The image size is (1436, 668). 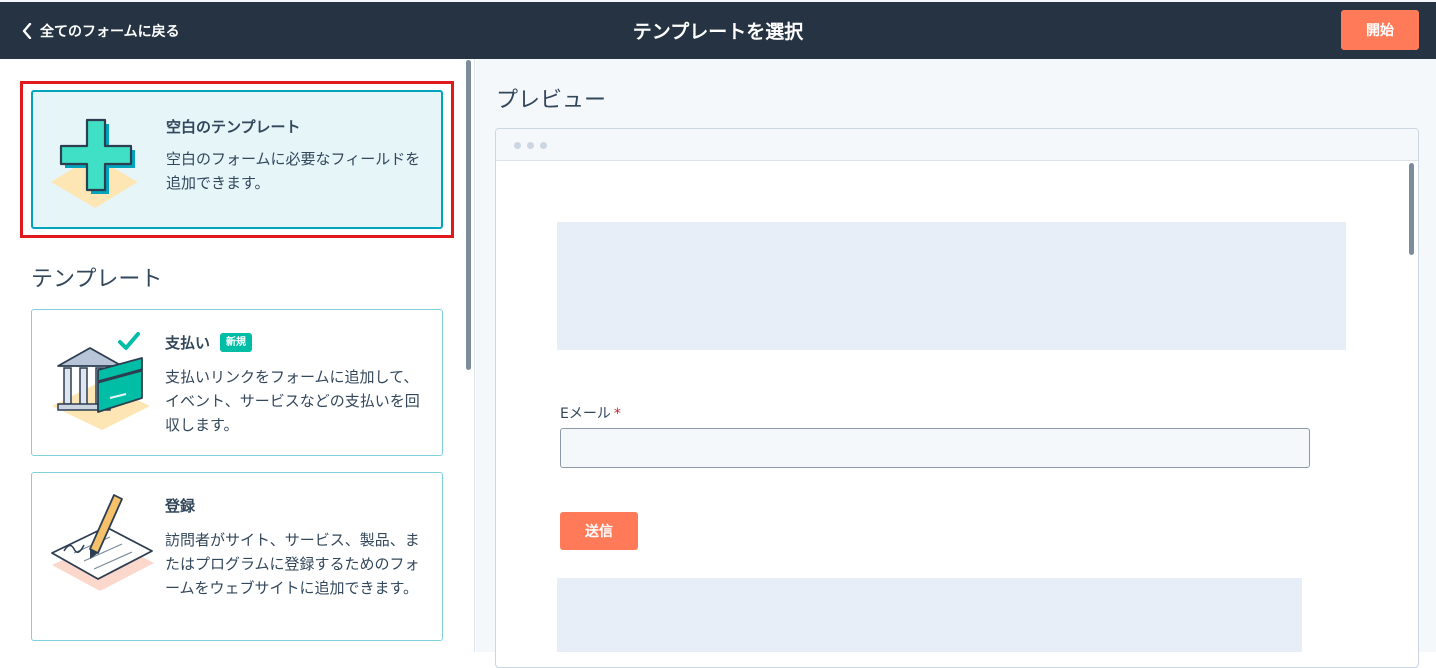 I want to click on footer-placeholder, so click(x=929, y=615).